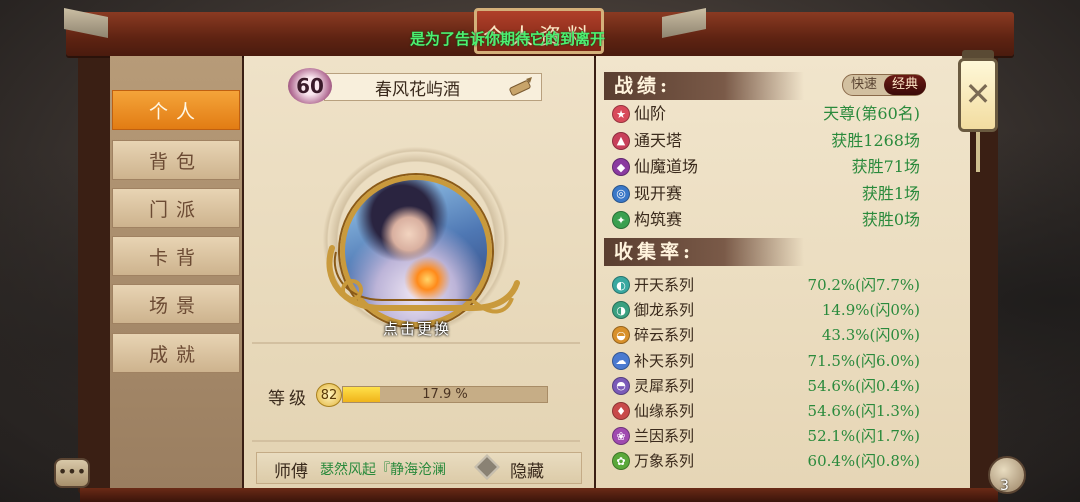 The image size is (1080, 502). What do you see at coordinates (621, 285) in the screenshot?
I see `kaitian-icon: ◐` at bounding box center [621, 285].